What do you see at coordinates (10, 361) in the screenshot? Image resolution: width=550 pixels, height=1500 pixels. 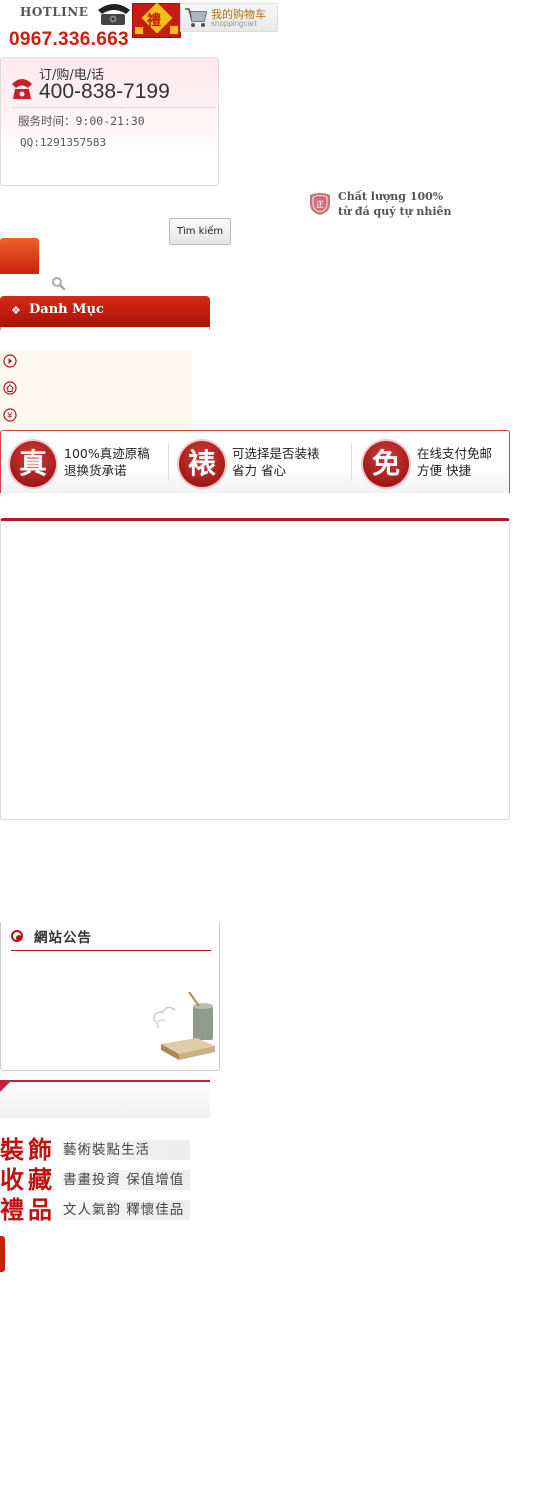 I see `arrow-circle-icon` at bounding box center [10, 361].